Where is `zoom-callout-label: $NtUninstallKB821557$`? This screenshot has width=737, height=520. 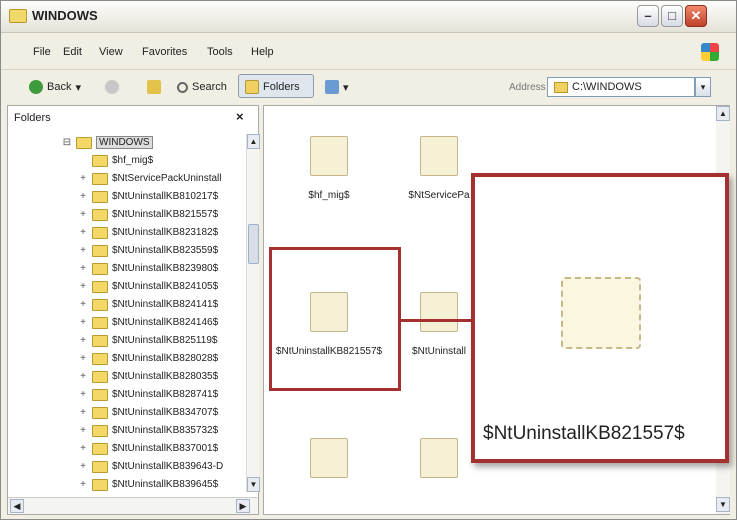
zoom-callout-label: $NtUninstallKB821557$ is located at coordinates (584, 433).